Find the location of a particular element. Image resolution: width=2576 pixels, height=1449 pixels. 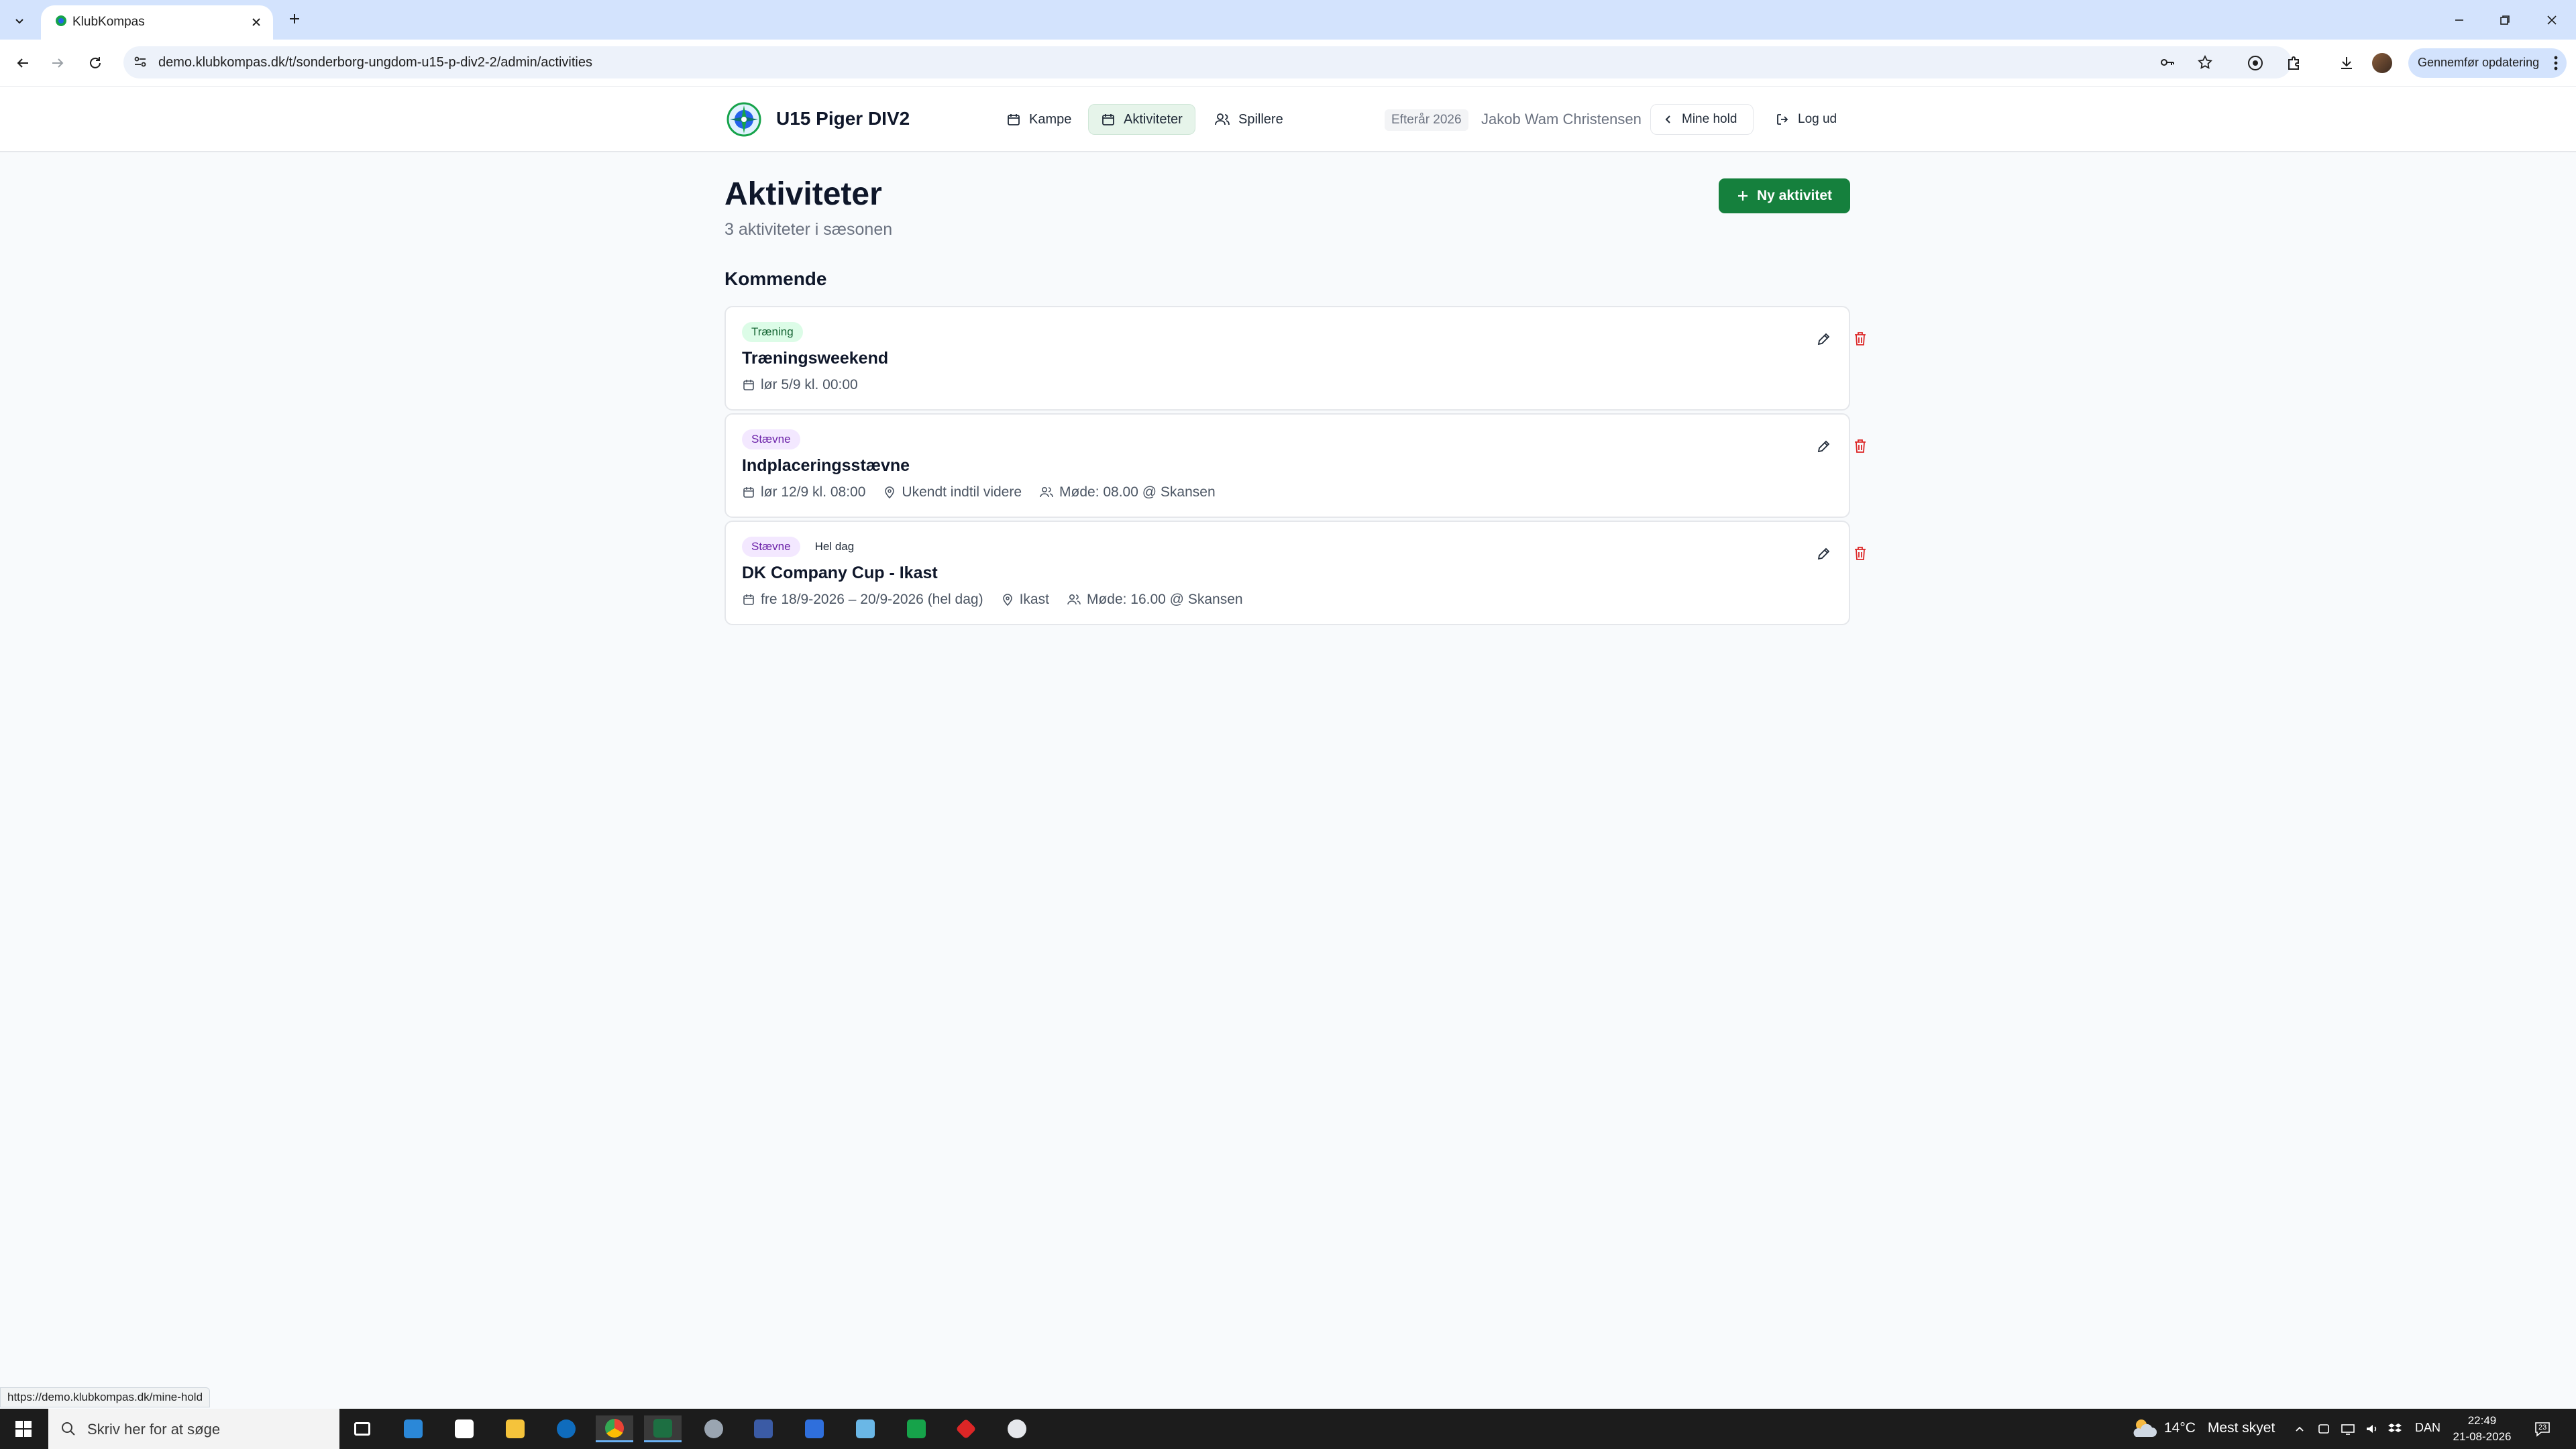

downloads-button is located at coordinates (2346, 63).